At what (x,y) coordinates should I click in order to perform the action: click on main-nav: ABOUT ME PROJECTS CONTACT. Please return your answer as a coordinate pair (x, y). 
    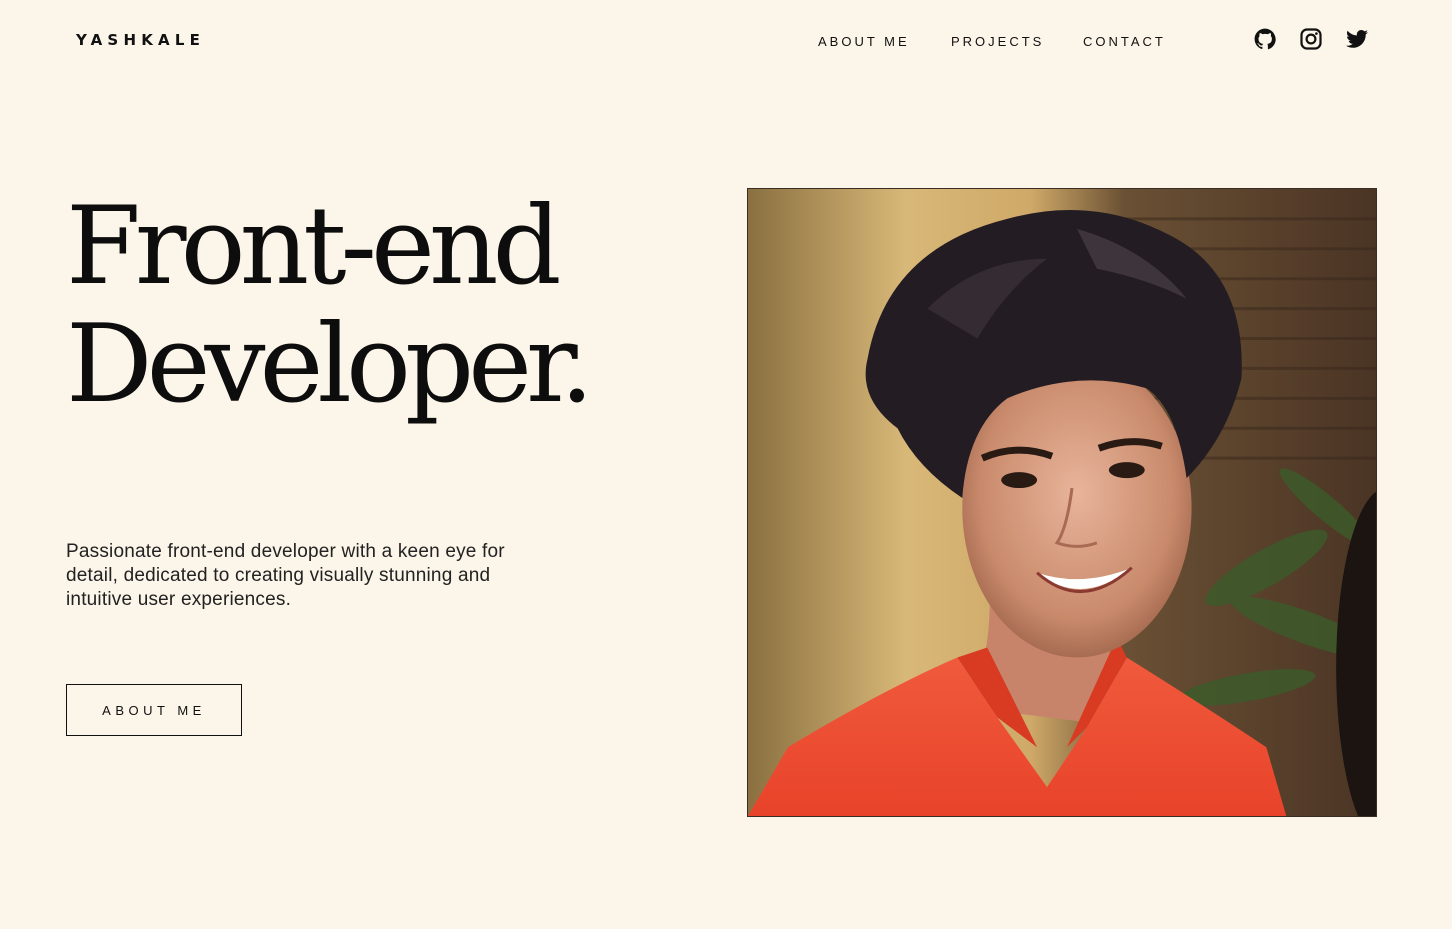
    Looking at the image, I should click on (1000, 42).